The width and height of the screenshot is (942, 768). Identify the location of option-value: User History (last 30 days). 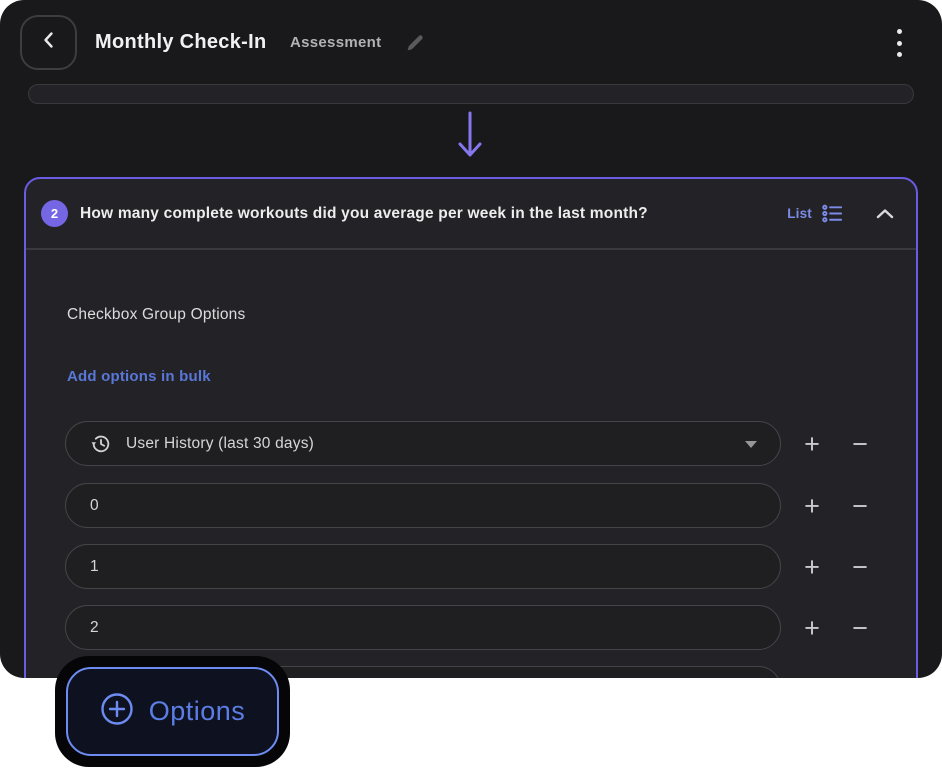
(220, 443).